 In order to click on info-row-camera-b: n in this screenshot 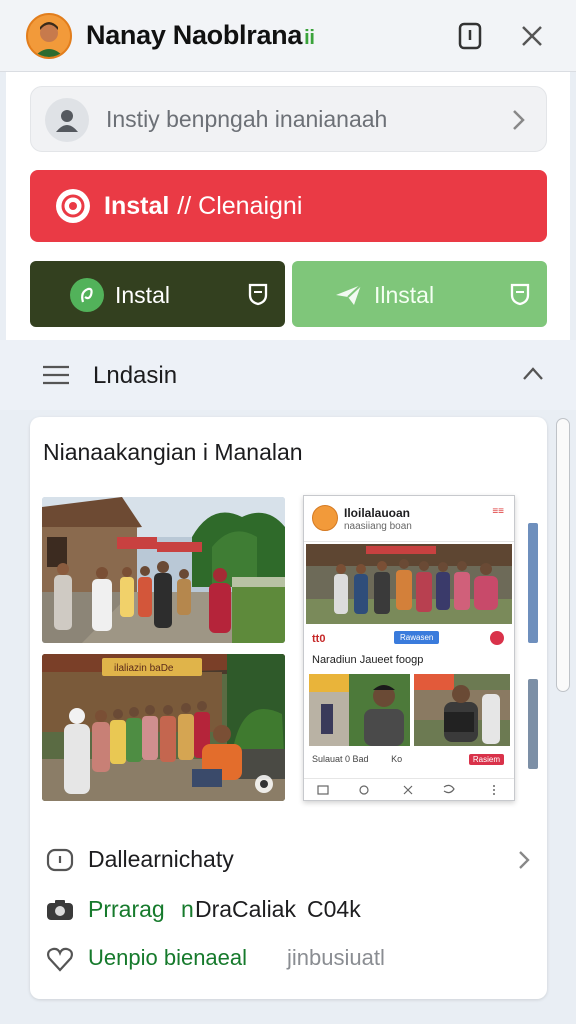, I will do `click(187, 909)`.